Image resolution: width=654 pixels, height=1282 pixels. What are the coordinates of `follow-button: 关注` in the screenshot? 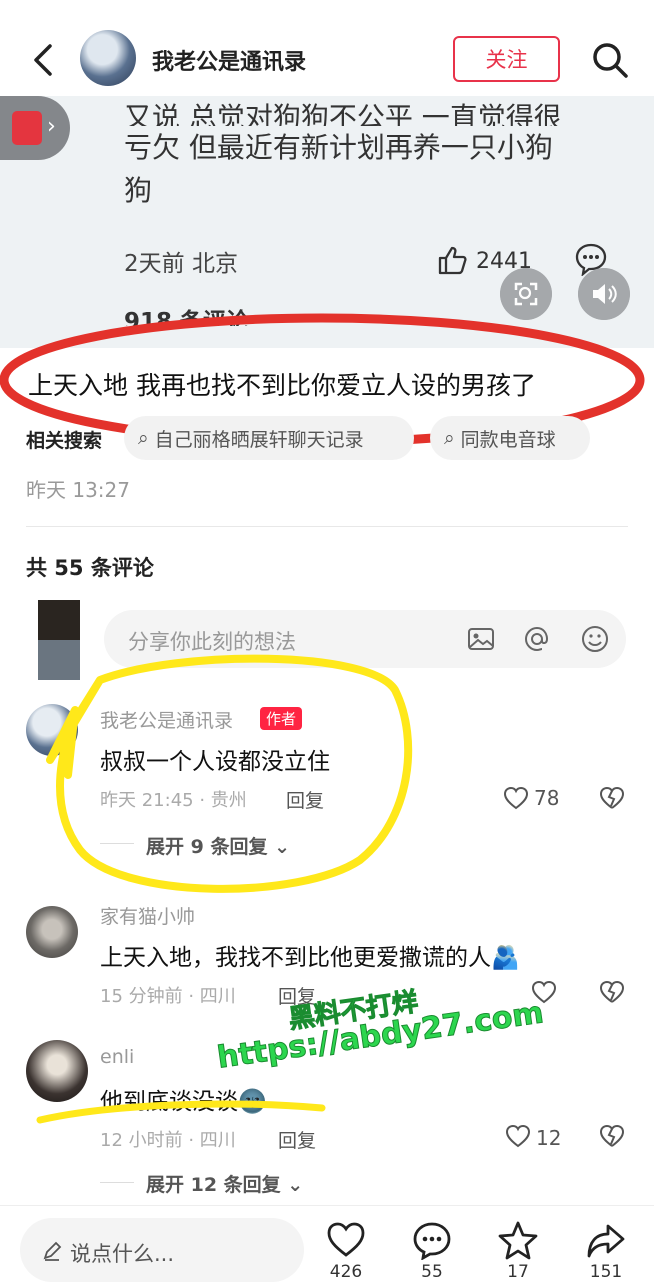 It's located at (506, 59).